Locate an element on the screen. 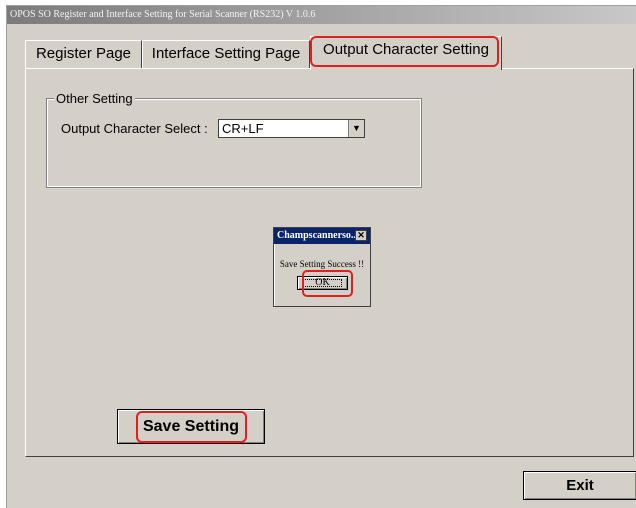 The width and height of the screenshot is (636, 508). close-icon: ✕ is located at coordinates (361, 235).